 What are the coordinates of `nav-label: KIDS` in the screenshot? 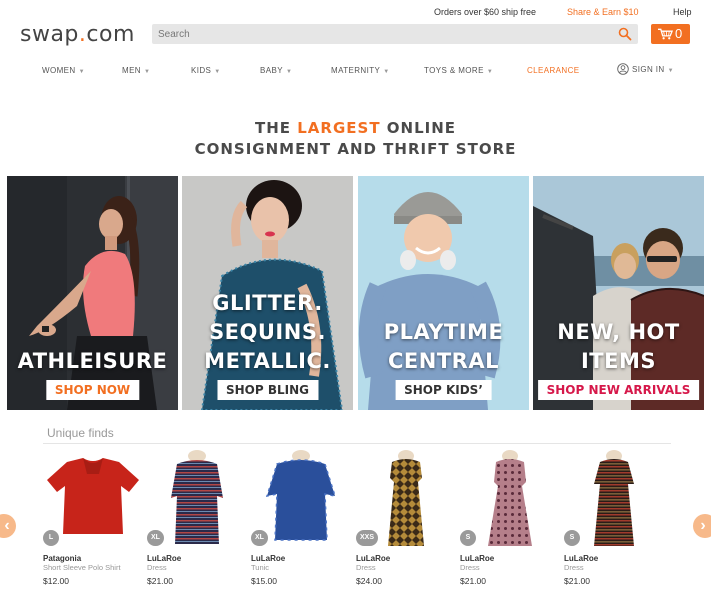 It's located at (201, 70).